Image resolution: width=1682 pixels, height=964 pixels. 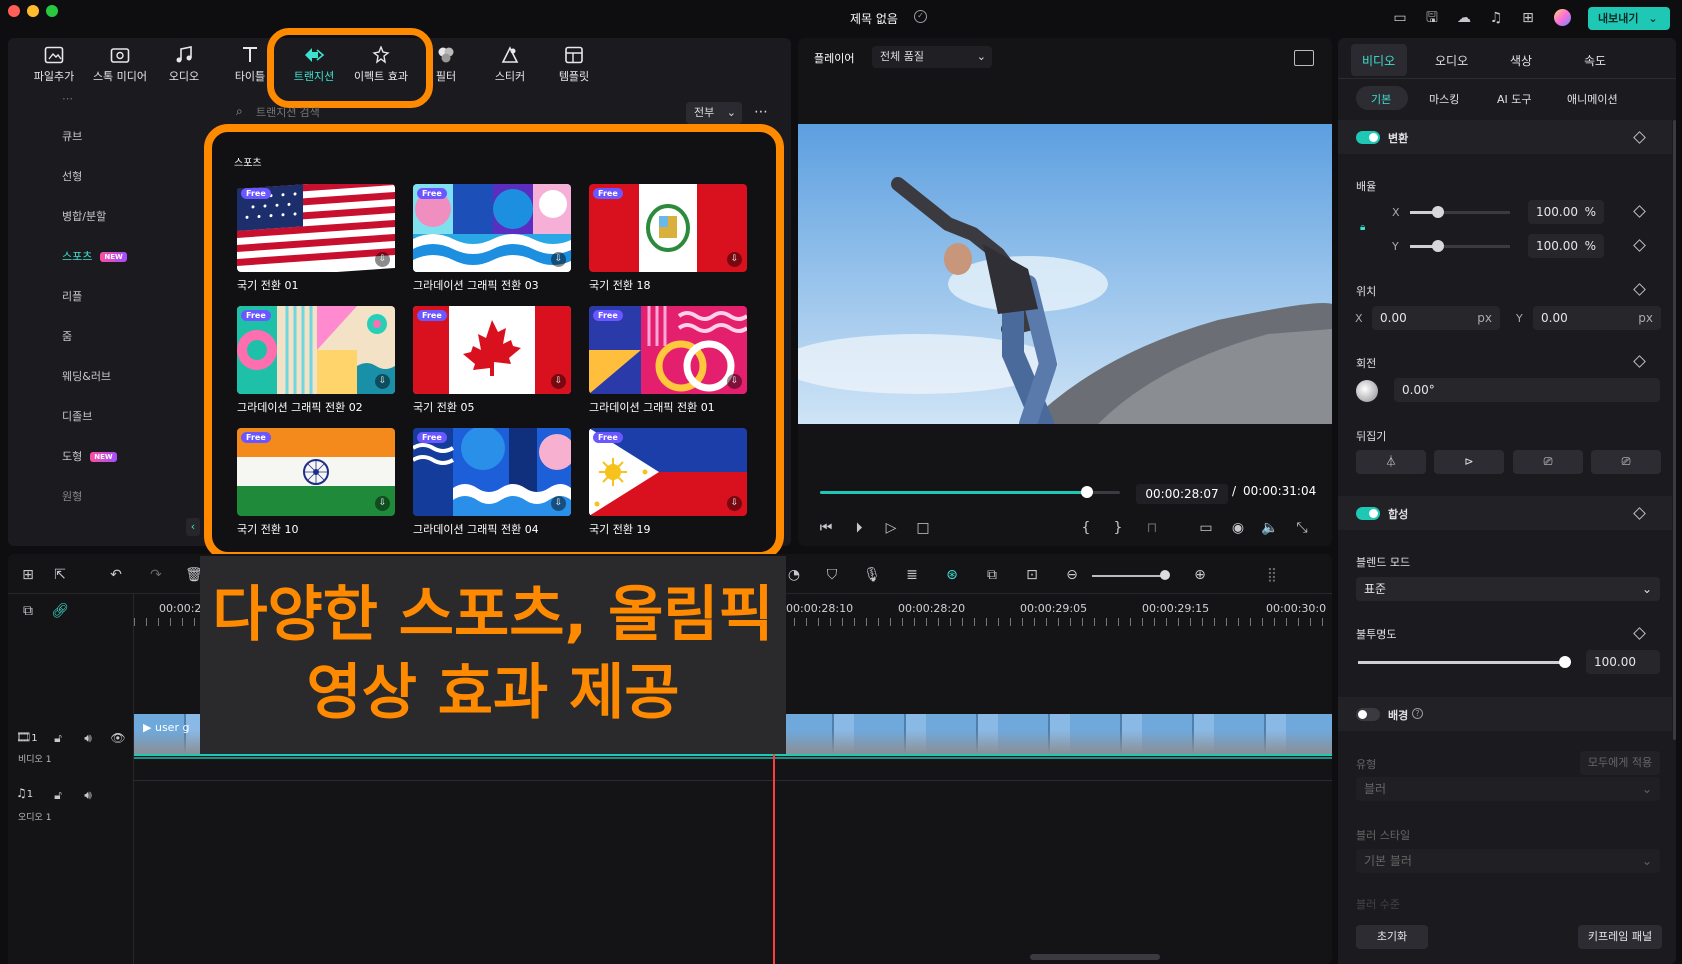 I want to click on play-icon: ▷, so click(x=891, y=528).